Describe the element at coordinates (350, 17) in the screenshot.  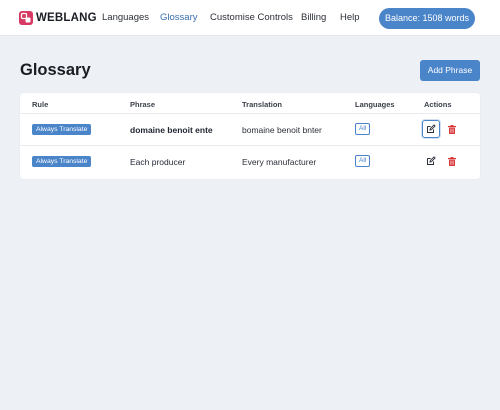
I see `nav-help: Help` at that location.